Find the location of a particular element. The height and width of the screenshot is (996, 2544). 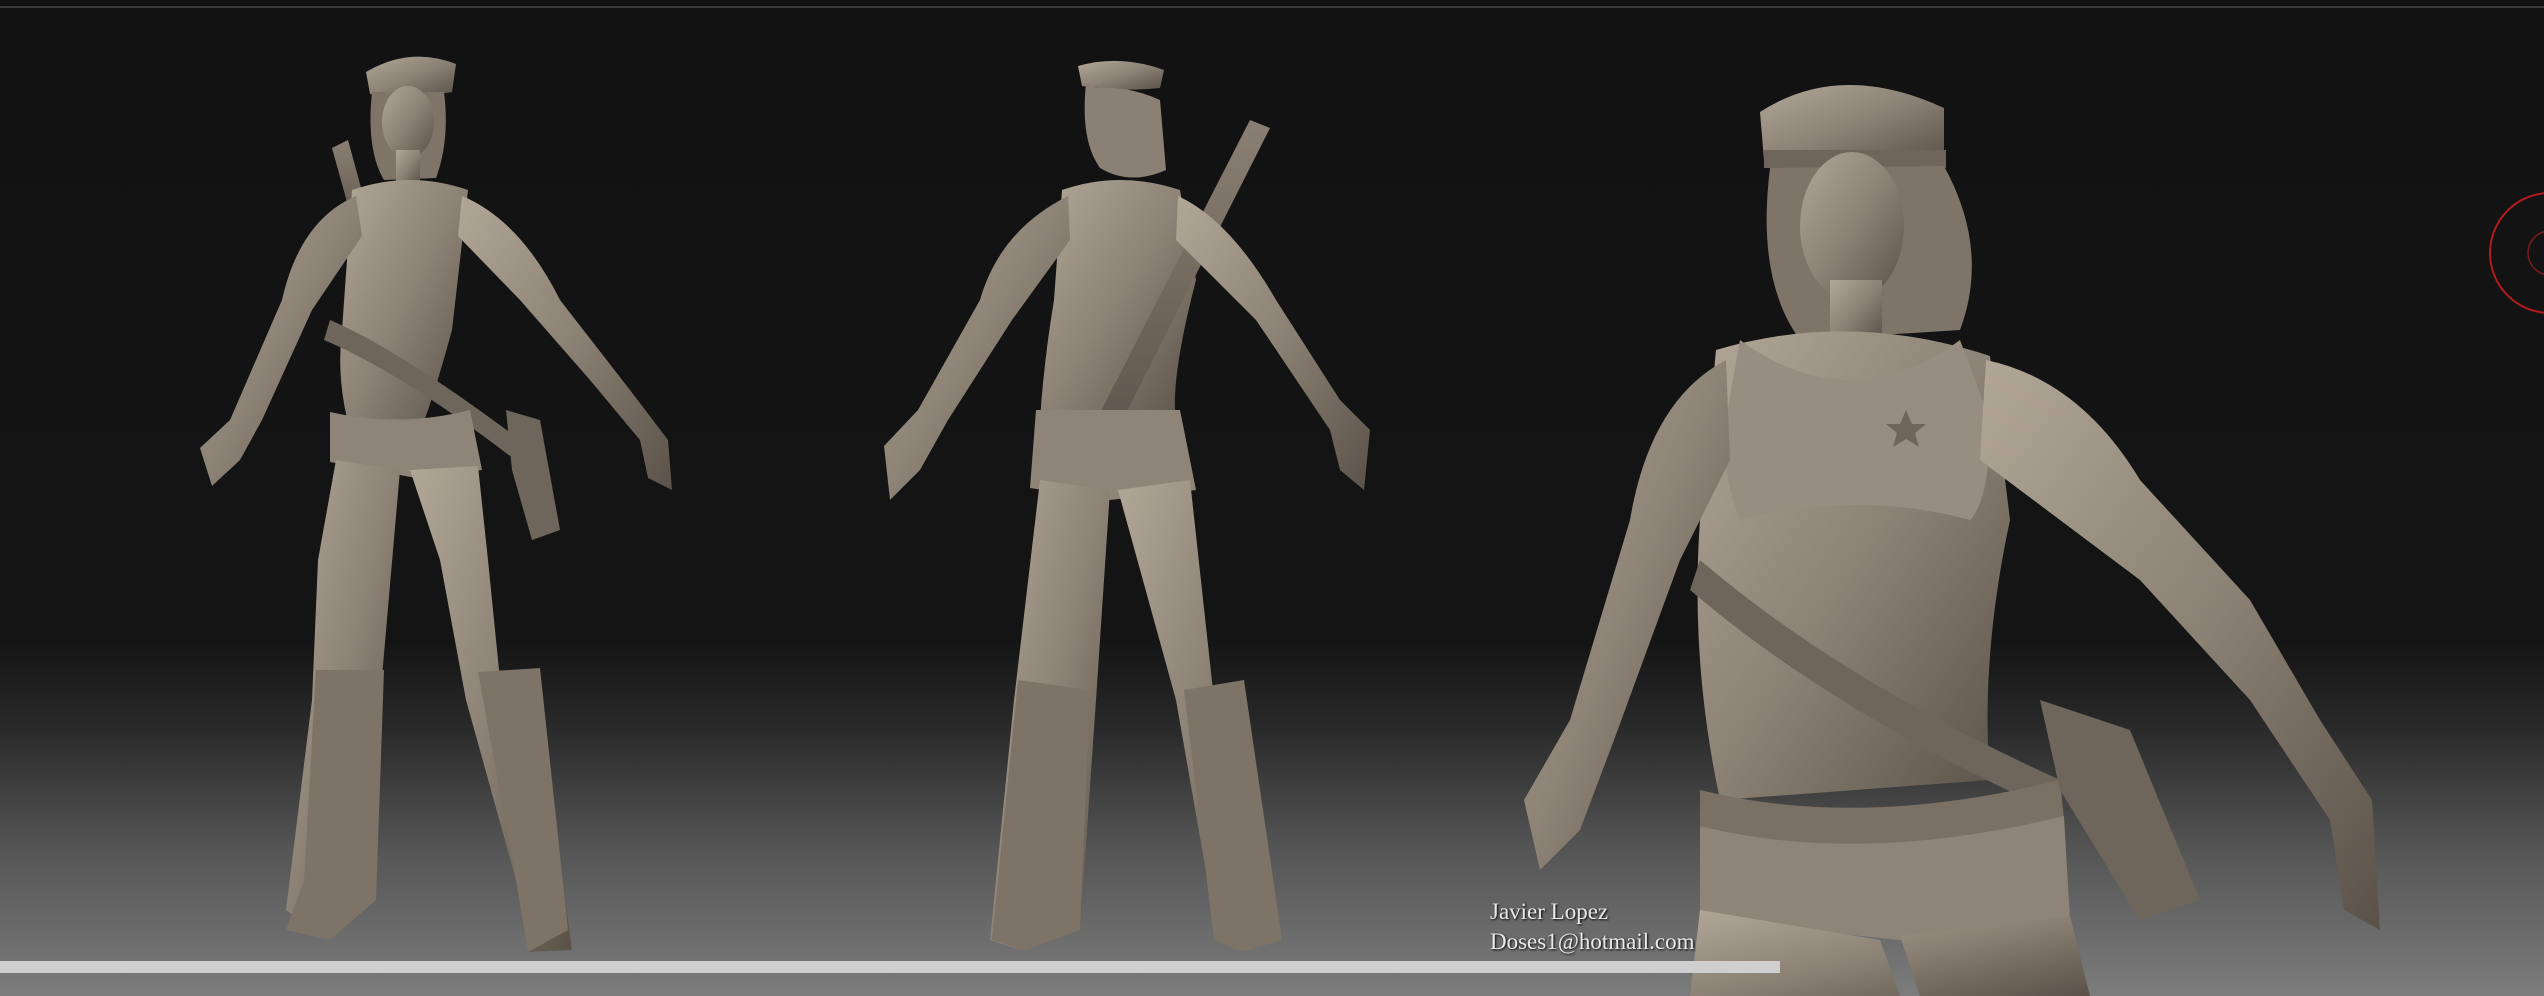

front-neck is located at coordinates (408, 167).